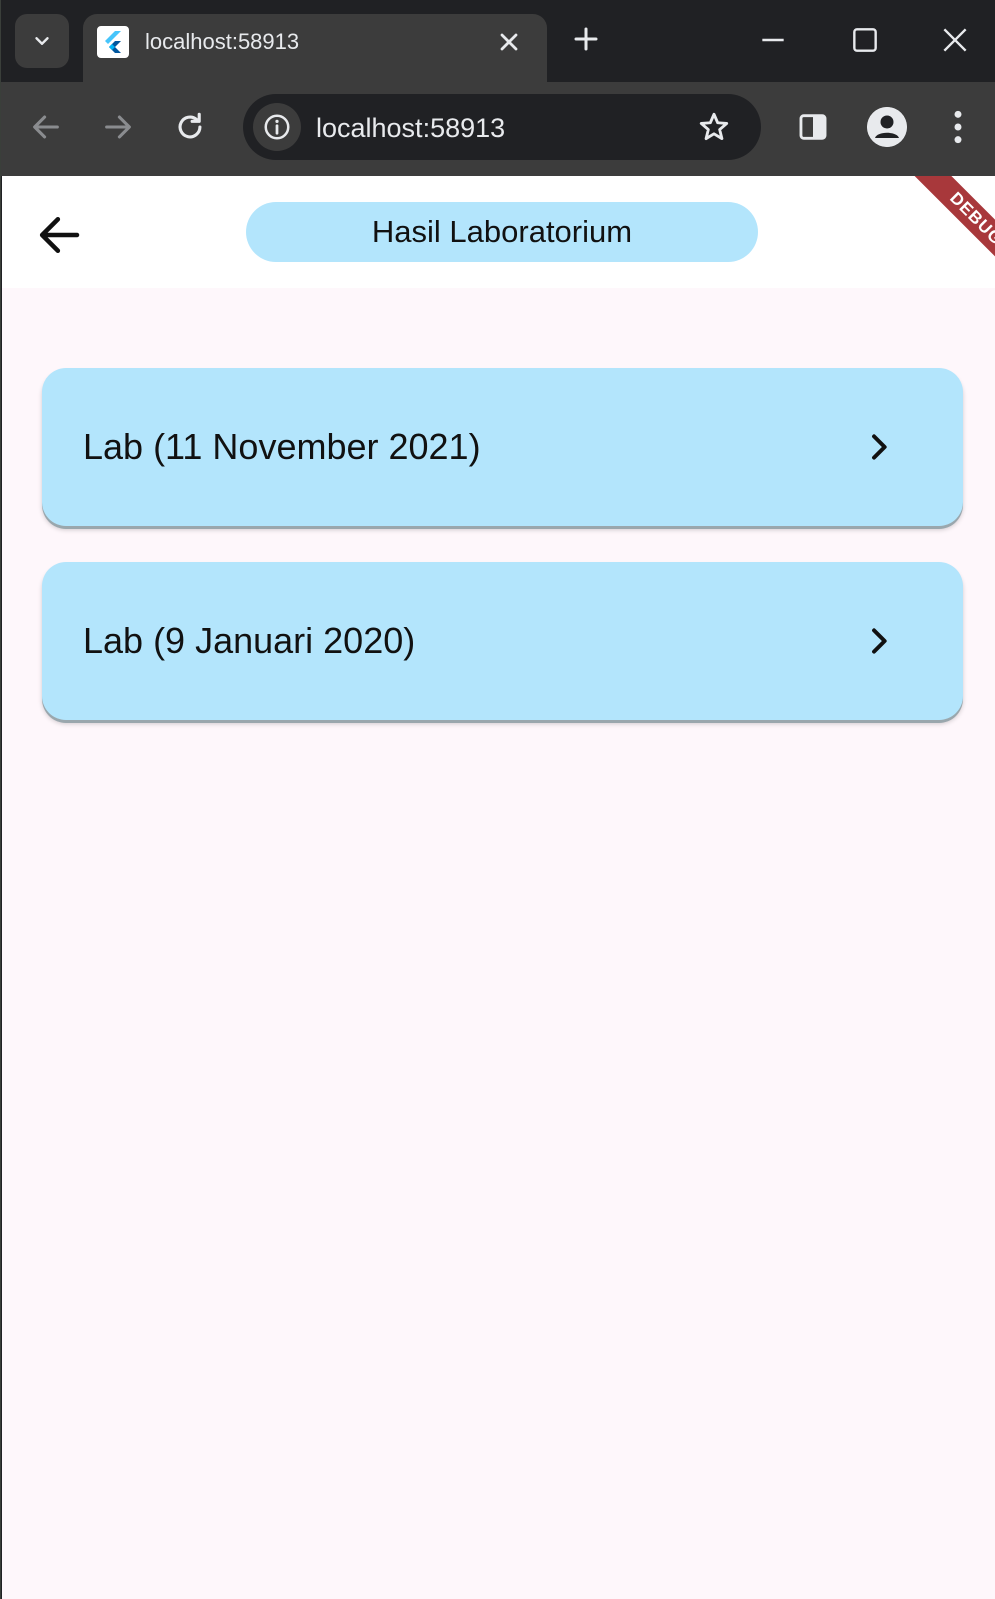 The image size is (995, 1599). Describe the element at coordinates (249, 640) in the screenshot. I see `lab-result-label: Lab (9 Januari 2020)` at that location.